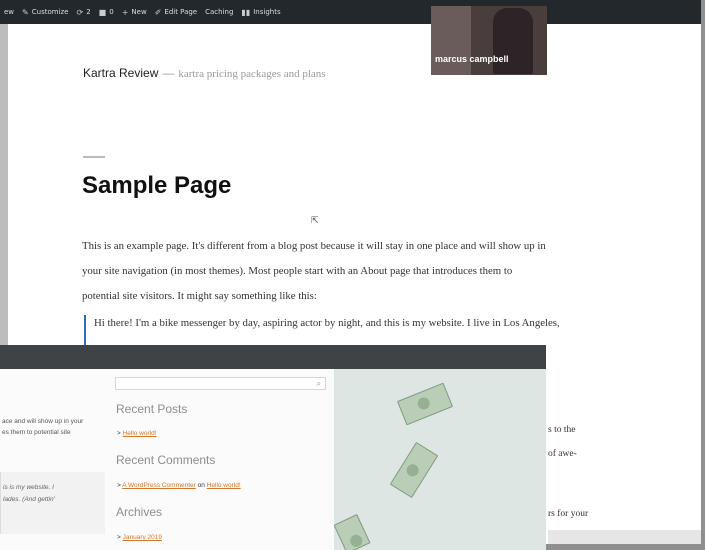 Image resolution: width=705 pixels, height=550 pixels. I want to click on plus-icon: +, so click(125, 12).